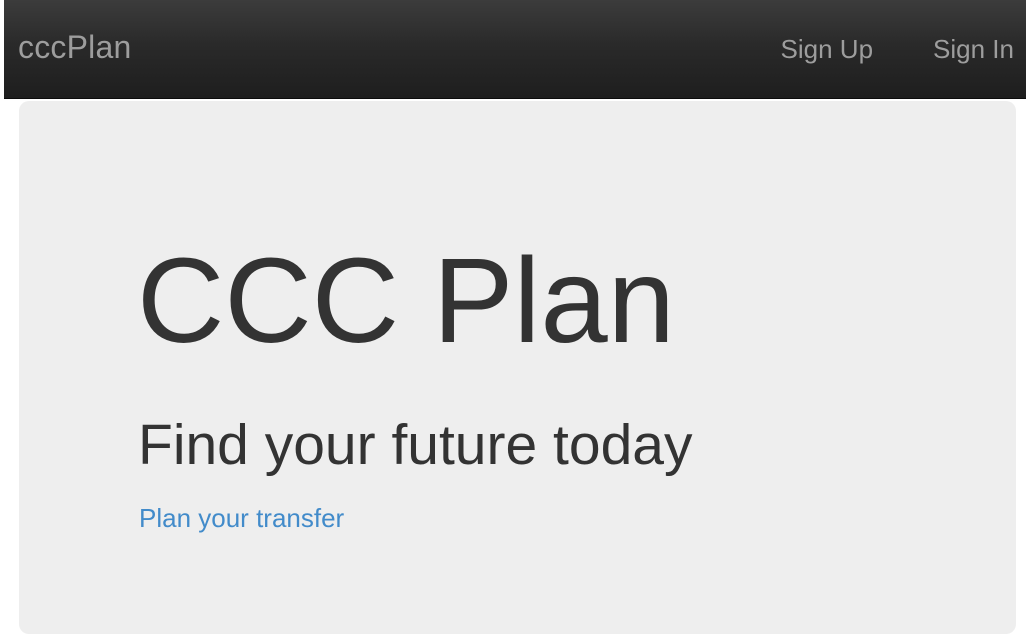 Image resolution: width=1026 pixels, height=638 pixels. Describe the element at coordinates (827, 49) in the screenshot. I see `sign-up-link: Sign Up` at that location.